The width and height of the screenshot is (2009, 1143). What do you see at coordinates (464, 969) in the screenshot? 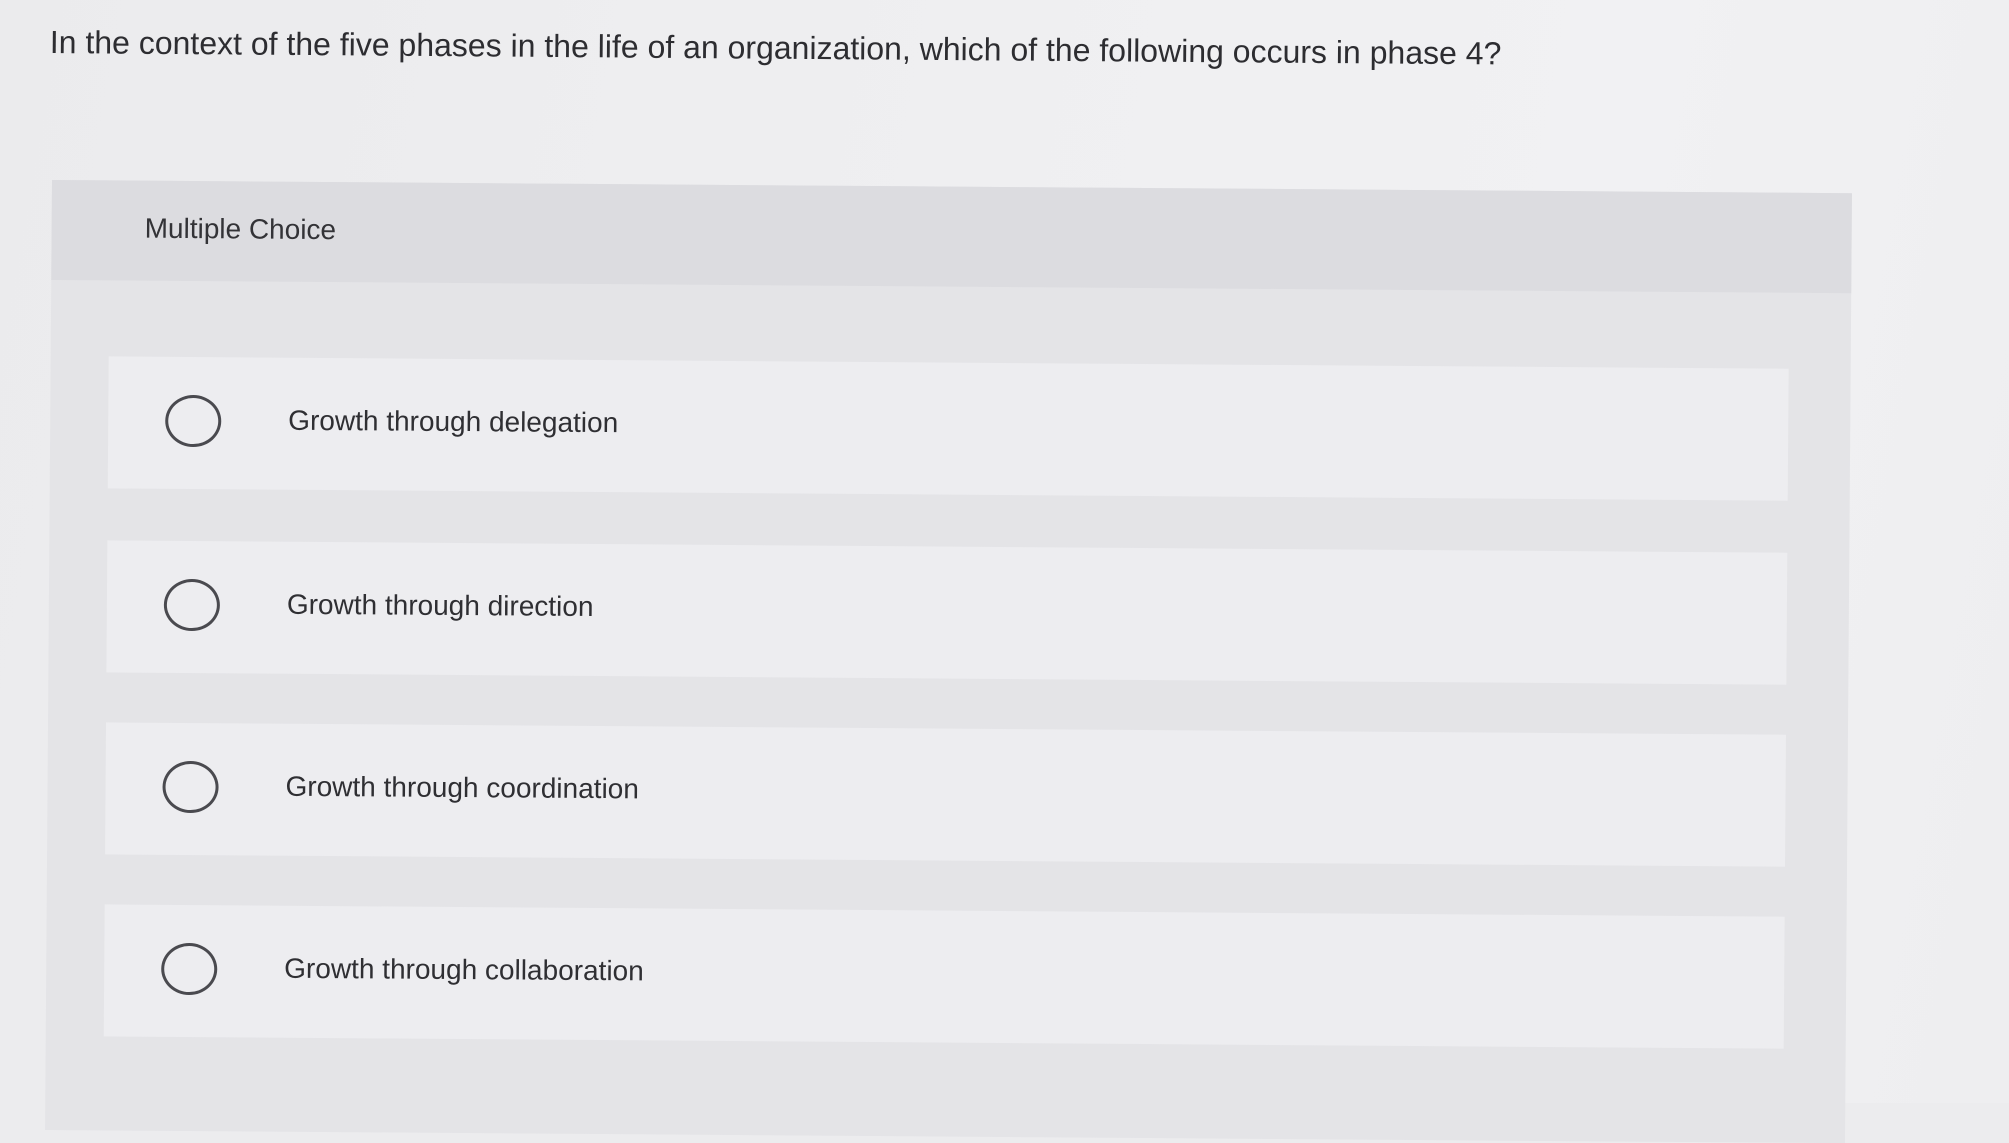
I see `answer-option-label: Growth through collaboration` at bounding box center [464, 969].